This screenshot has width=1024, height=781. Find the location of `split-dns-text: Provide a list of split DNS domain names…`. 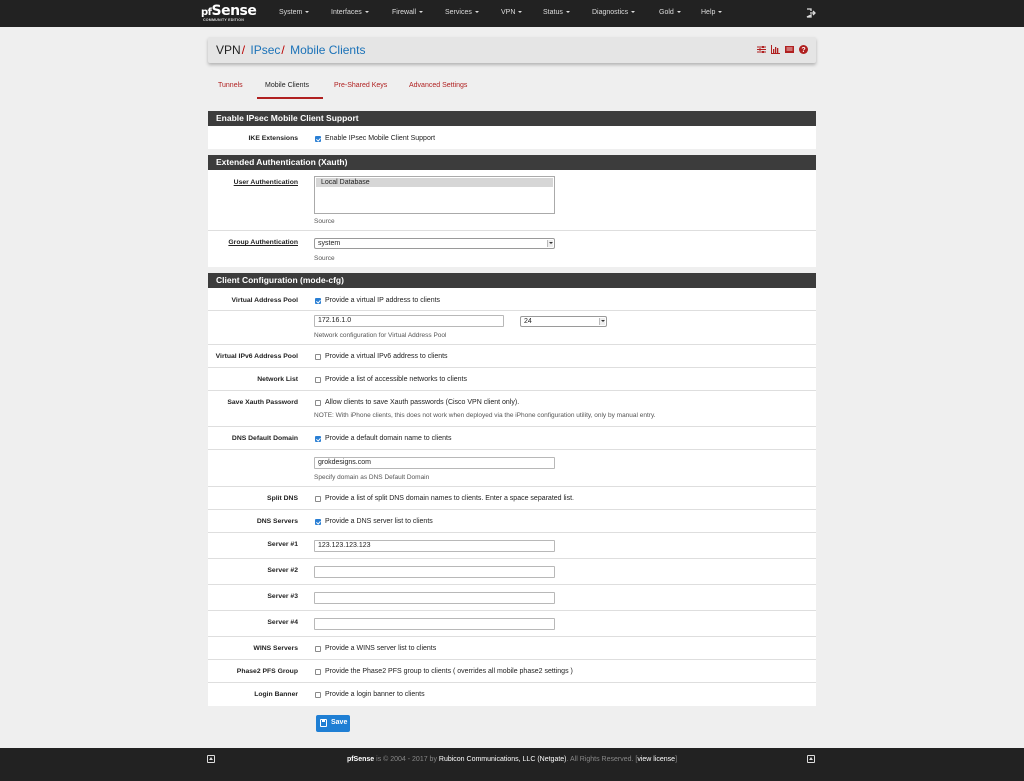

split-dns-text: Provide a list of split DNS domain names… is located at coordinates (450, 498).